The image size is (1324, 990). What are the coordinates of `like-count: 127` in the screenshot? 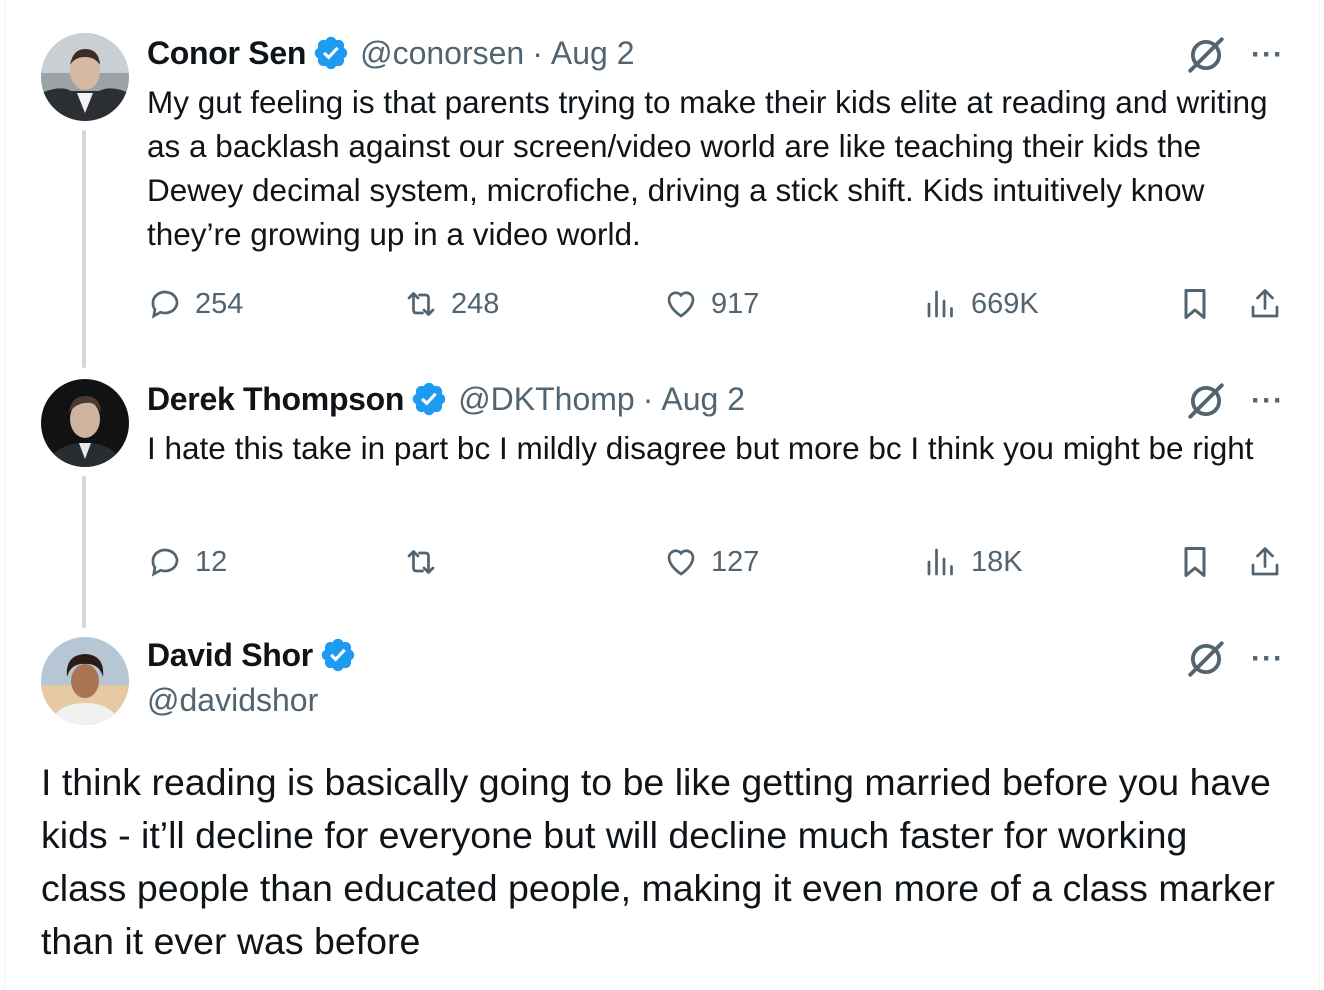 It's located at (735, 561).